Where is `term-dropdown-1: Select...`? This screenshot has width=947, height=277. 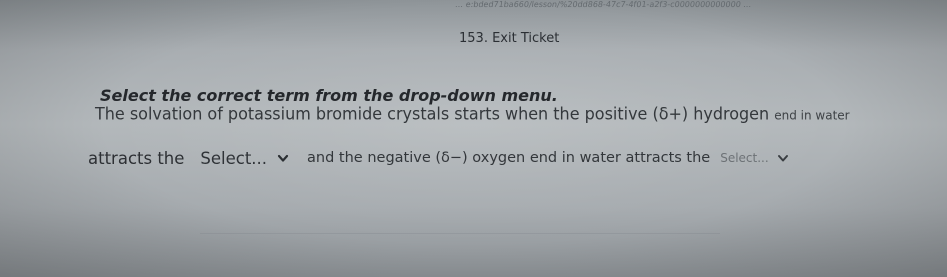 term-dropdown-1: Select... is located at coordinates (240, 158).